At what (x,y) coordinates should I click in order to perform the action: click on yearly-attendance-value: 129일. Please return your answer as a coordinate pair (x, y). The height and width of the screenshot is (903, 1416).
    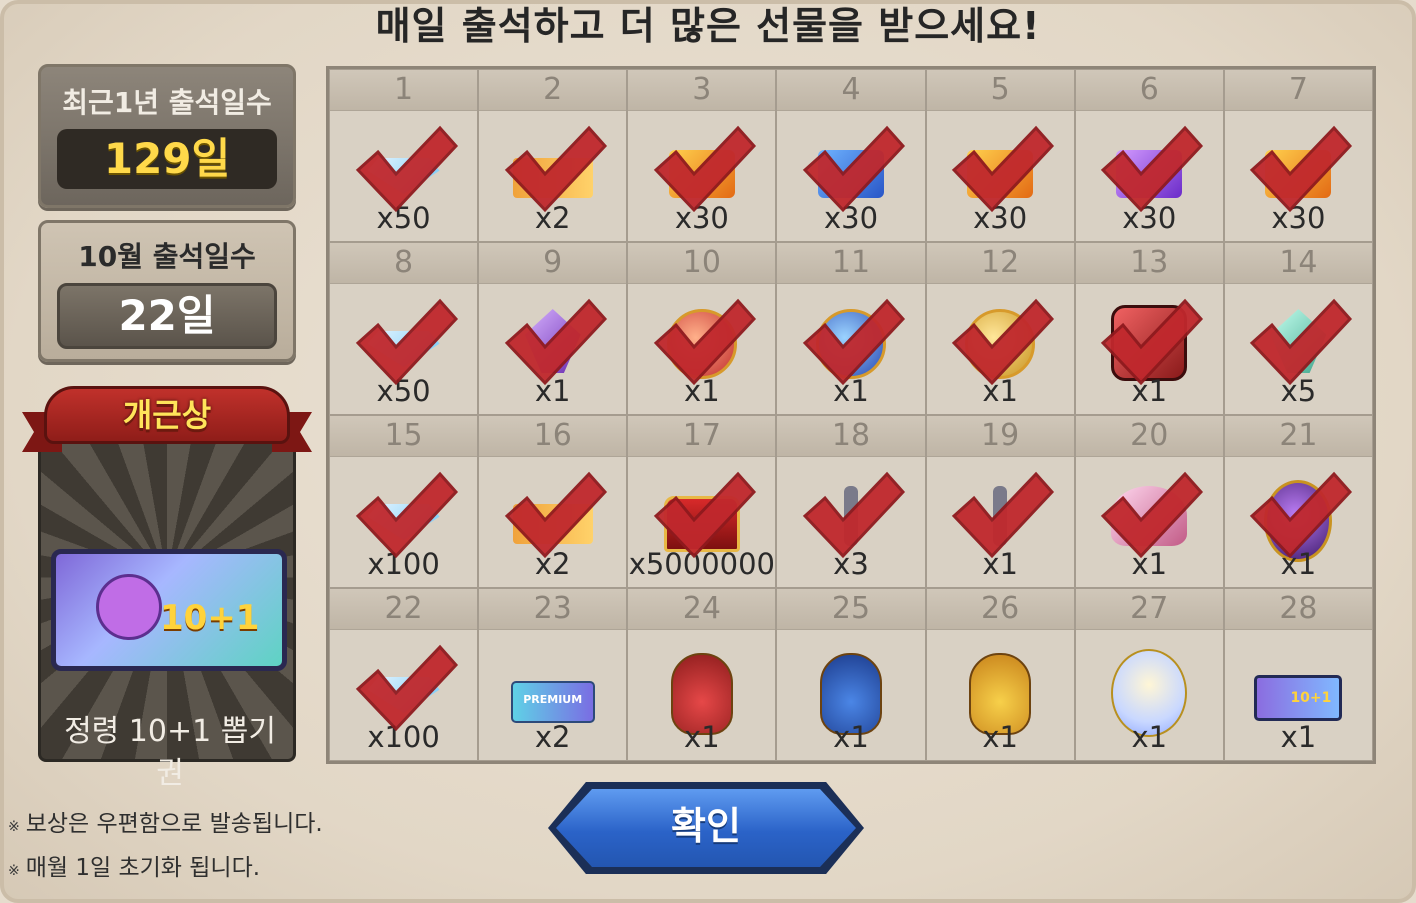
    Looking at the image, I should click on (167, 159).